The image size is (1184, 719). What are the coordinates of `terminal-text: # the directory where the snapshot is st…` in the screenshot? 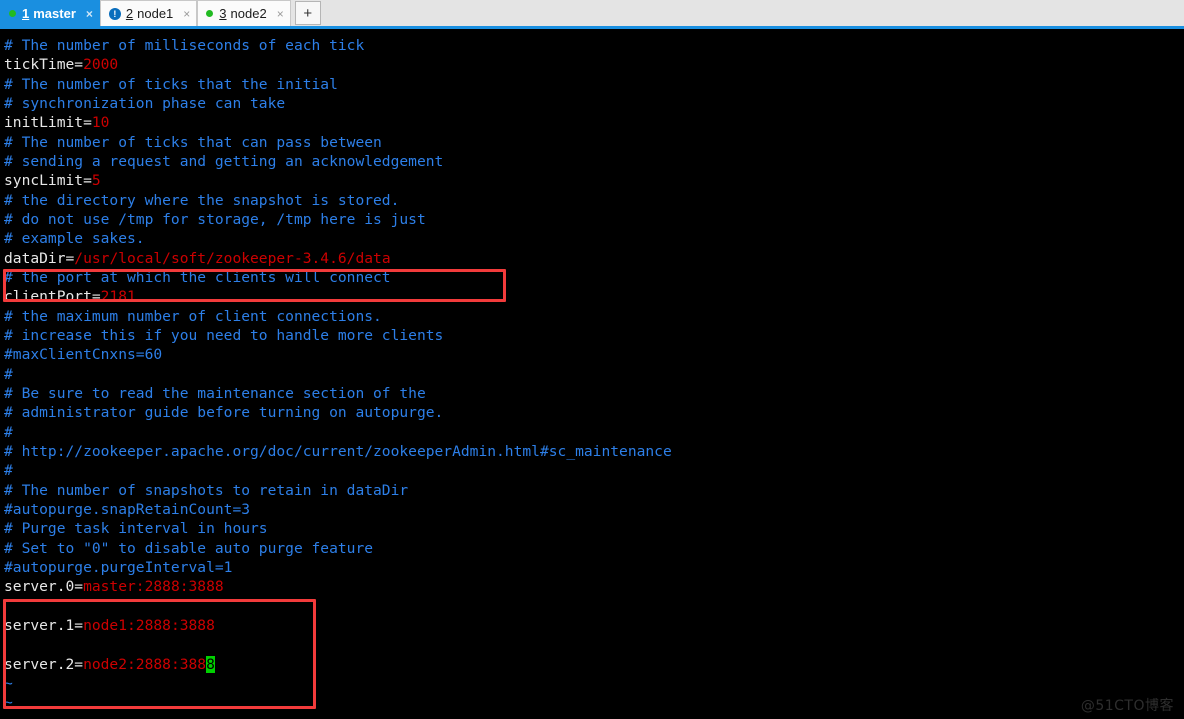 It's located at (202, 200).